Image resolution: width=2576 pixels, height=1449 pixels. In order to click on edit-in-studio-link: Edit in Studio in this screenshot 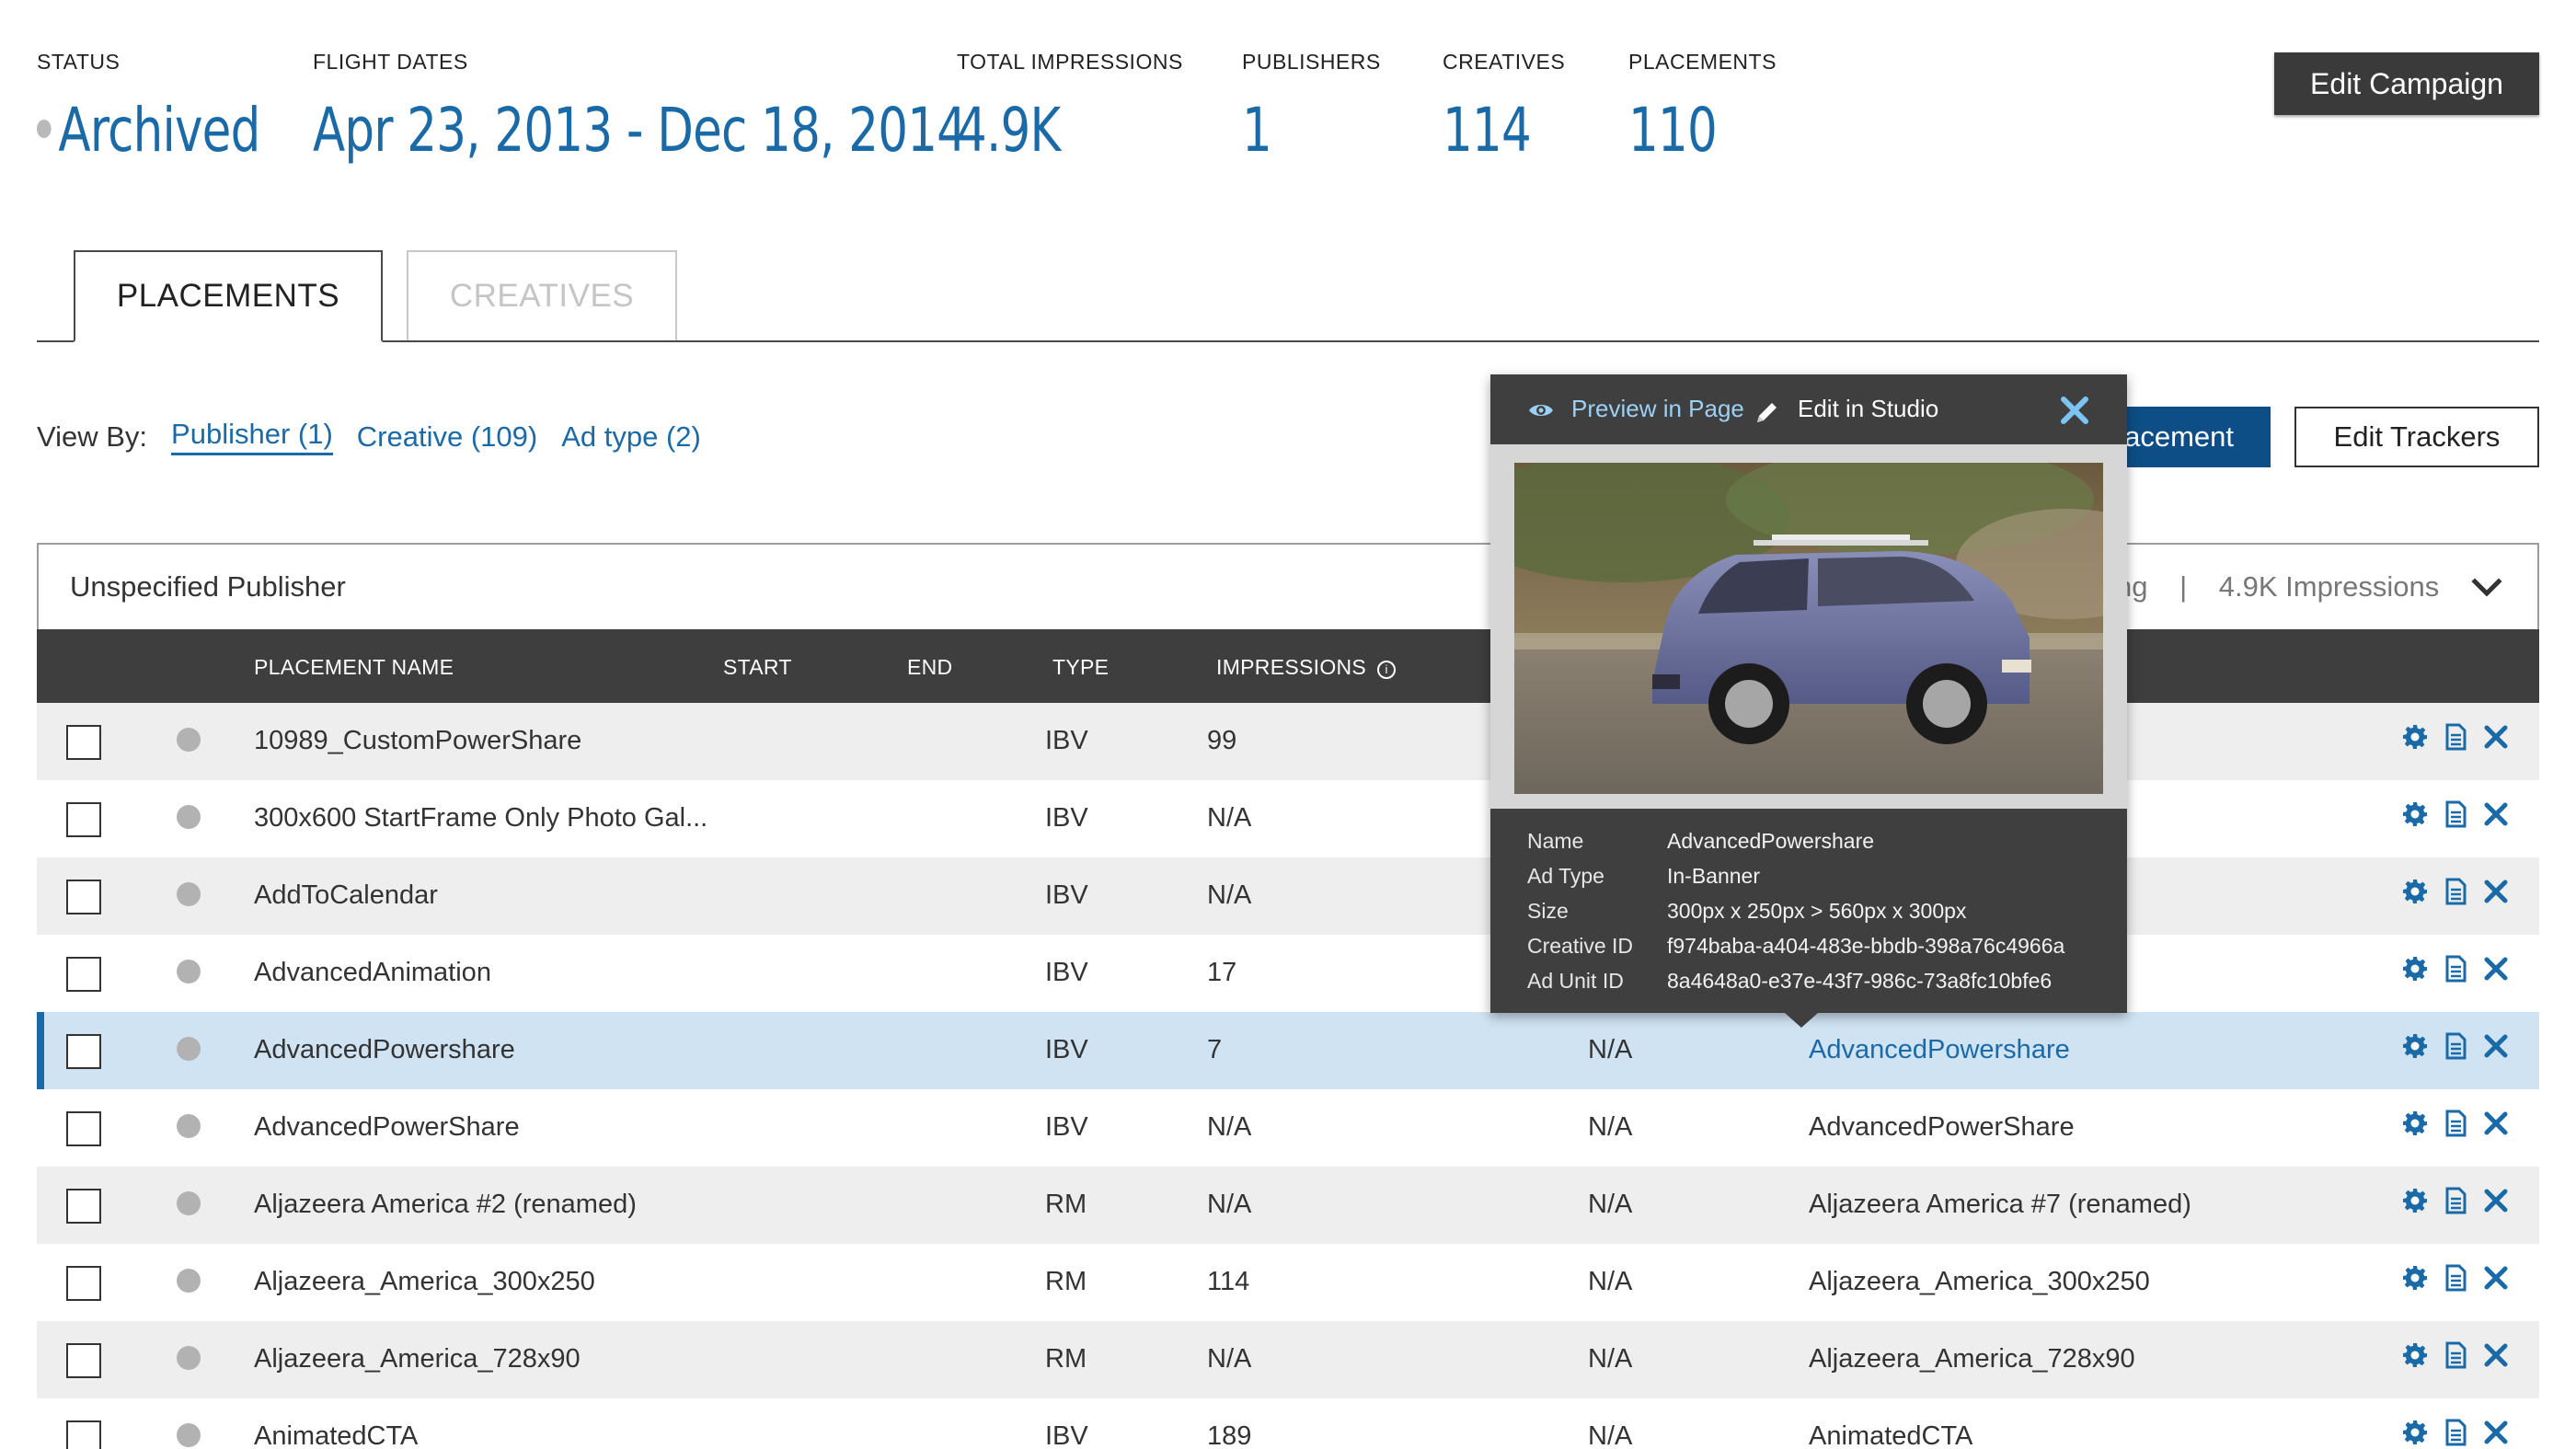, I will do `click(1868, 409)`.